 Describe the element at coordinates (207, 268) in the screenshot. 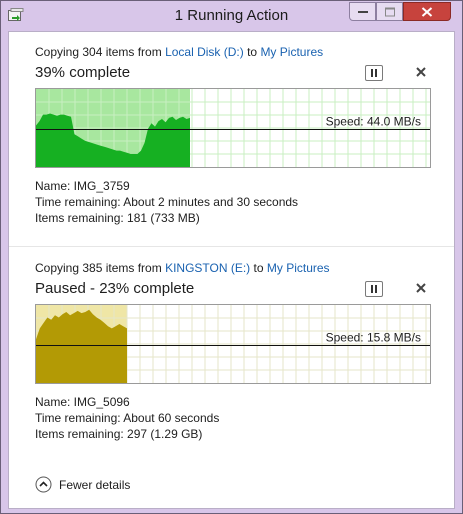

I see `source-link: KINGSTON (E:)` at that location.